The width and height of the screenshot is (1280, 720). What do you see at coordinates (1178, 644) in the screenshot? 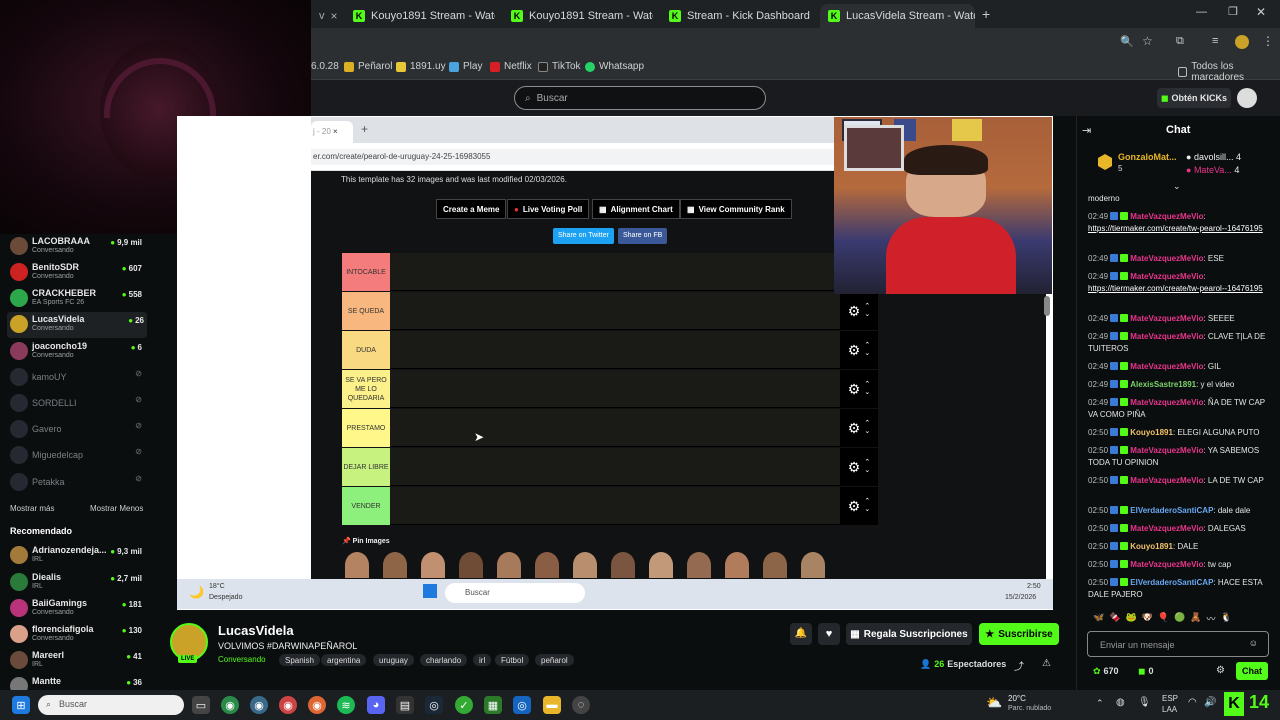
I see `chat-input: Enviar un mensaje ☺` at bounding box center [1178, 644].